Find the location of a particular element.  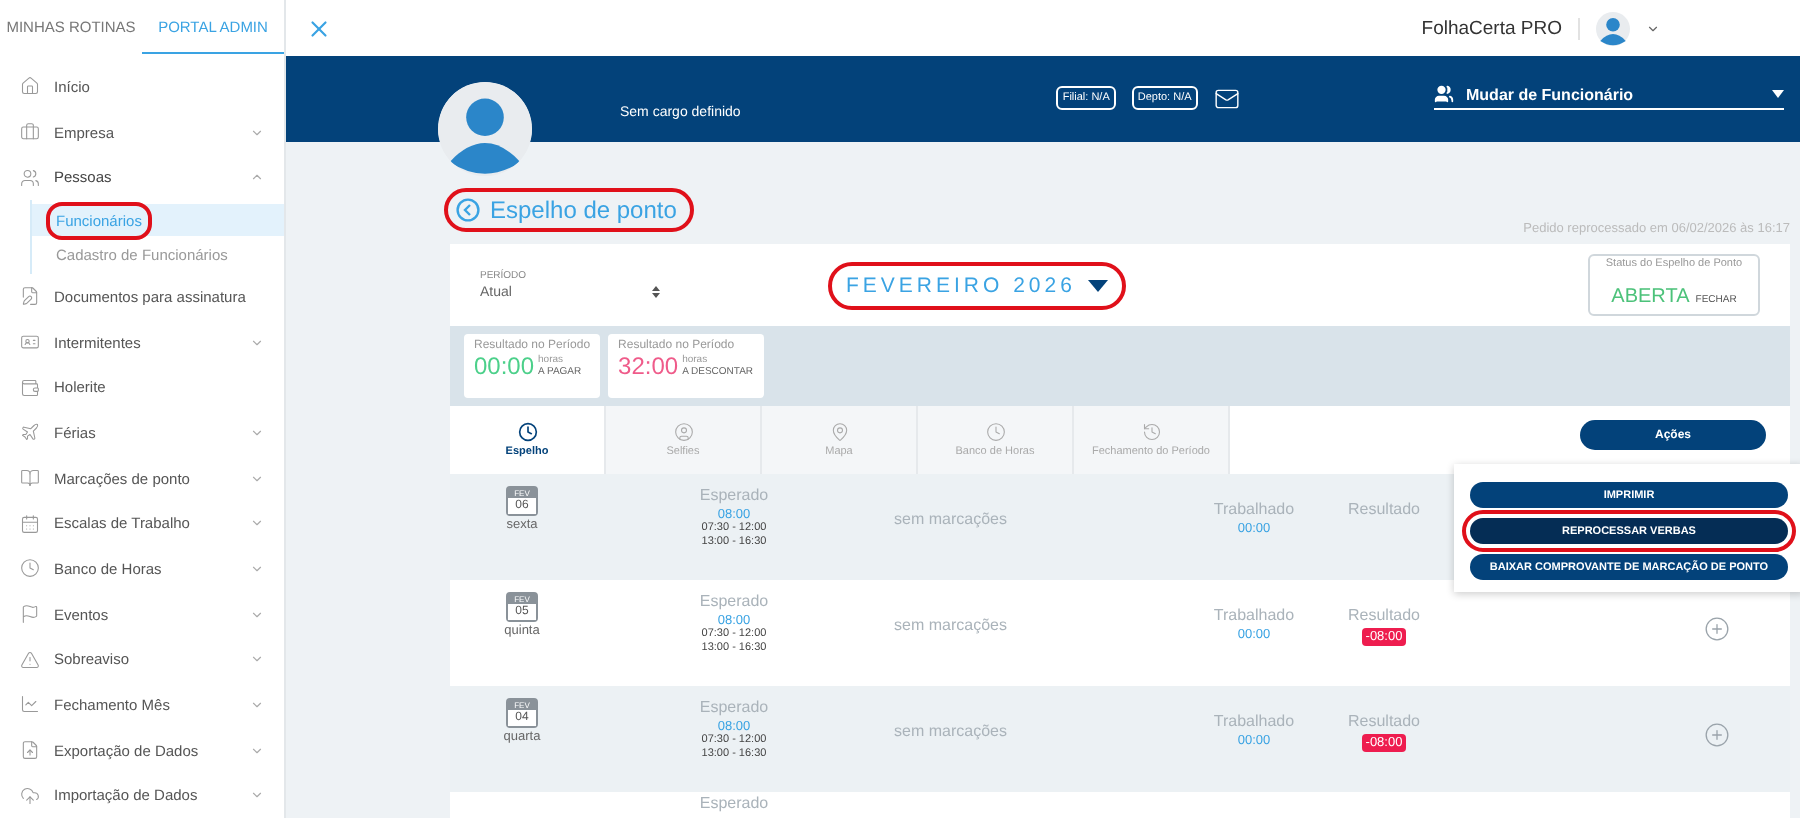

user-circle-icon is located at coordinates (683, 432).